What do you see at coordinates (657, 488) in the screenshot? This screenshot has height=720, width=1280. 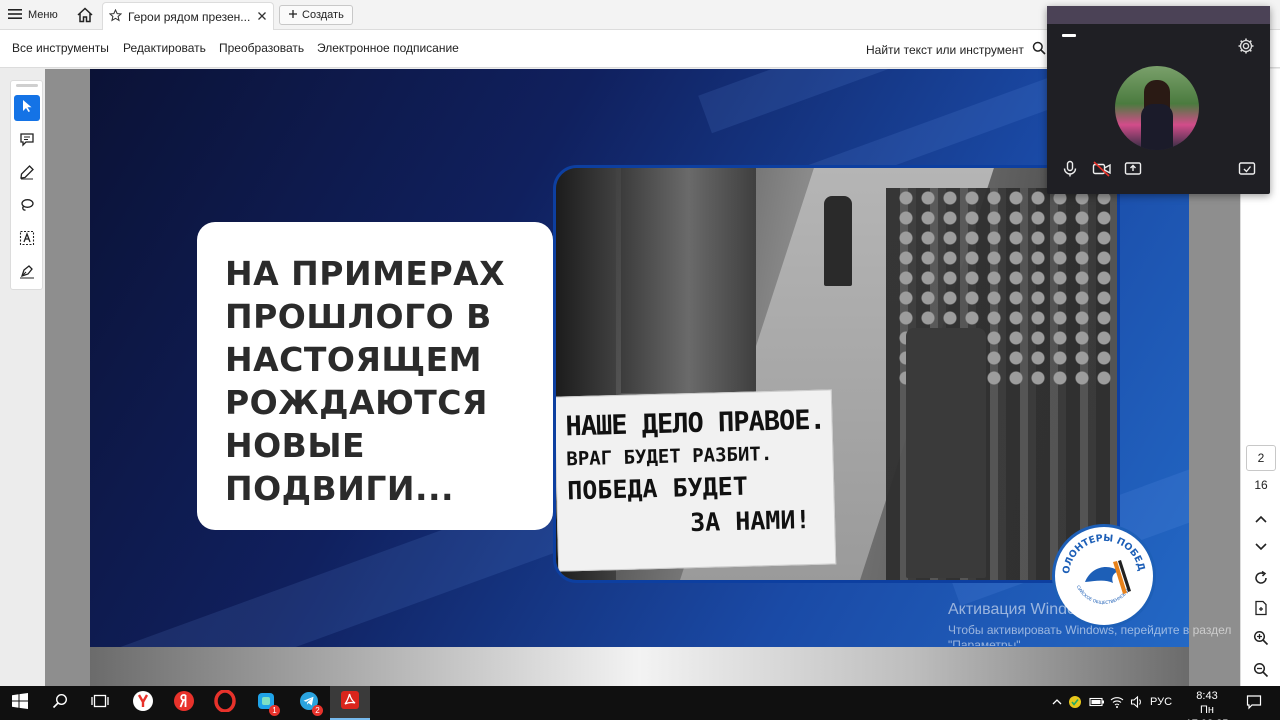 I see `sign-line: ПОБЕДА БУДЕТ` at bounding box center [657, 488].